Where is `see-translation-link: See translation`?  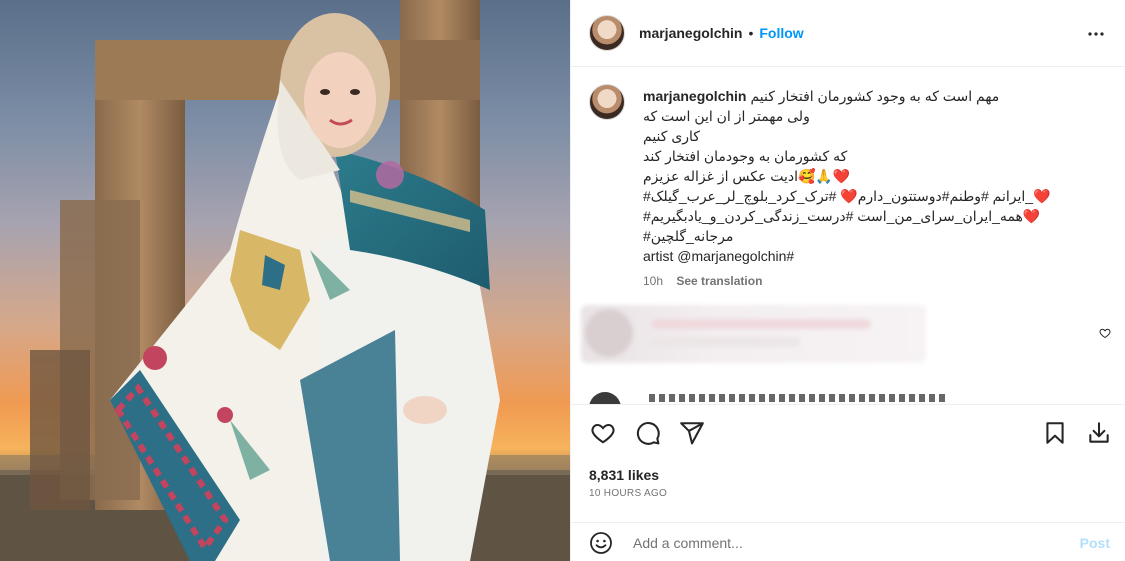 see-translation-link: See translation is located at coordinates (719, 281).